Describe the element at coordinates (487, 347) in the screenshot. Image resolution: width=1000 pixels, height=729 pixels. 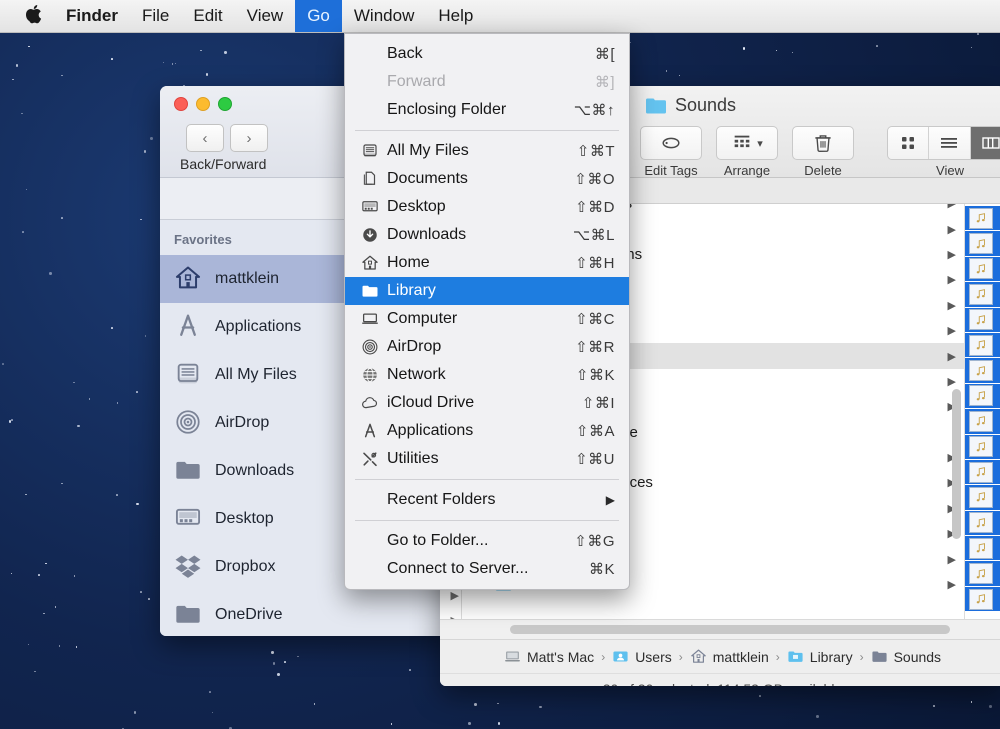
I see `go-menu-item-airdrop: AirDrop ⇧⌘R` at that location.